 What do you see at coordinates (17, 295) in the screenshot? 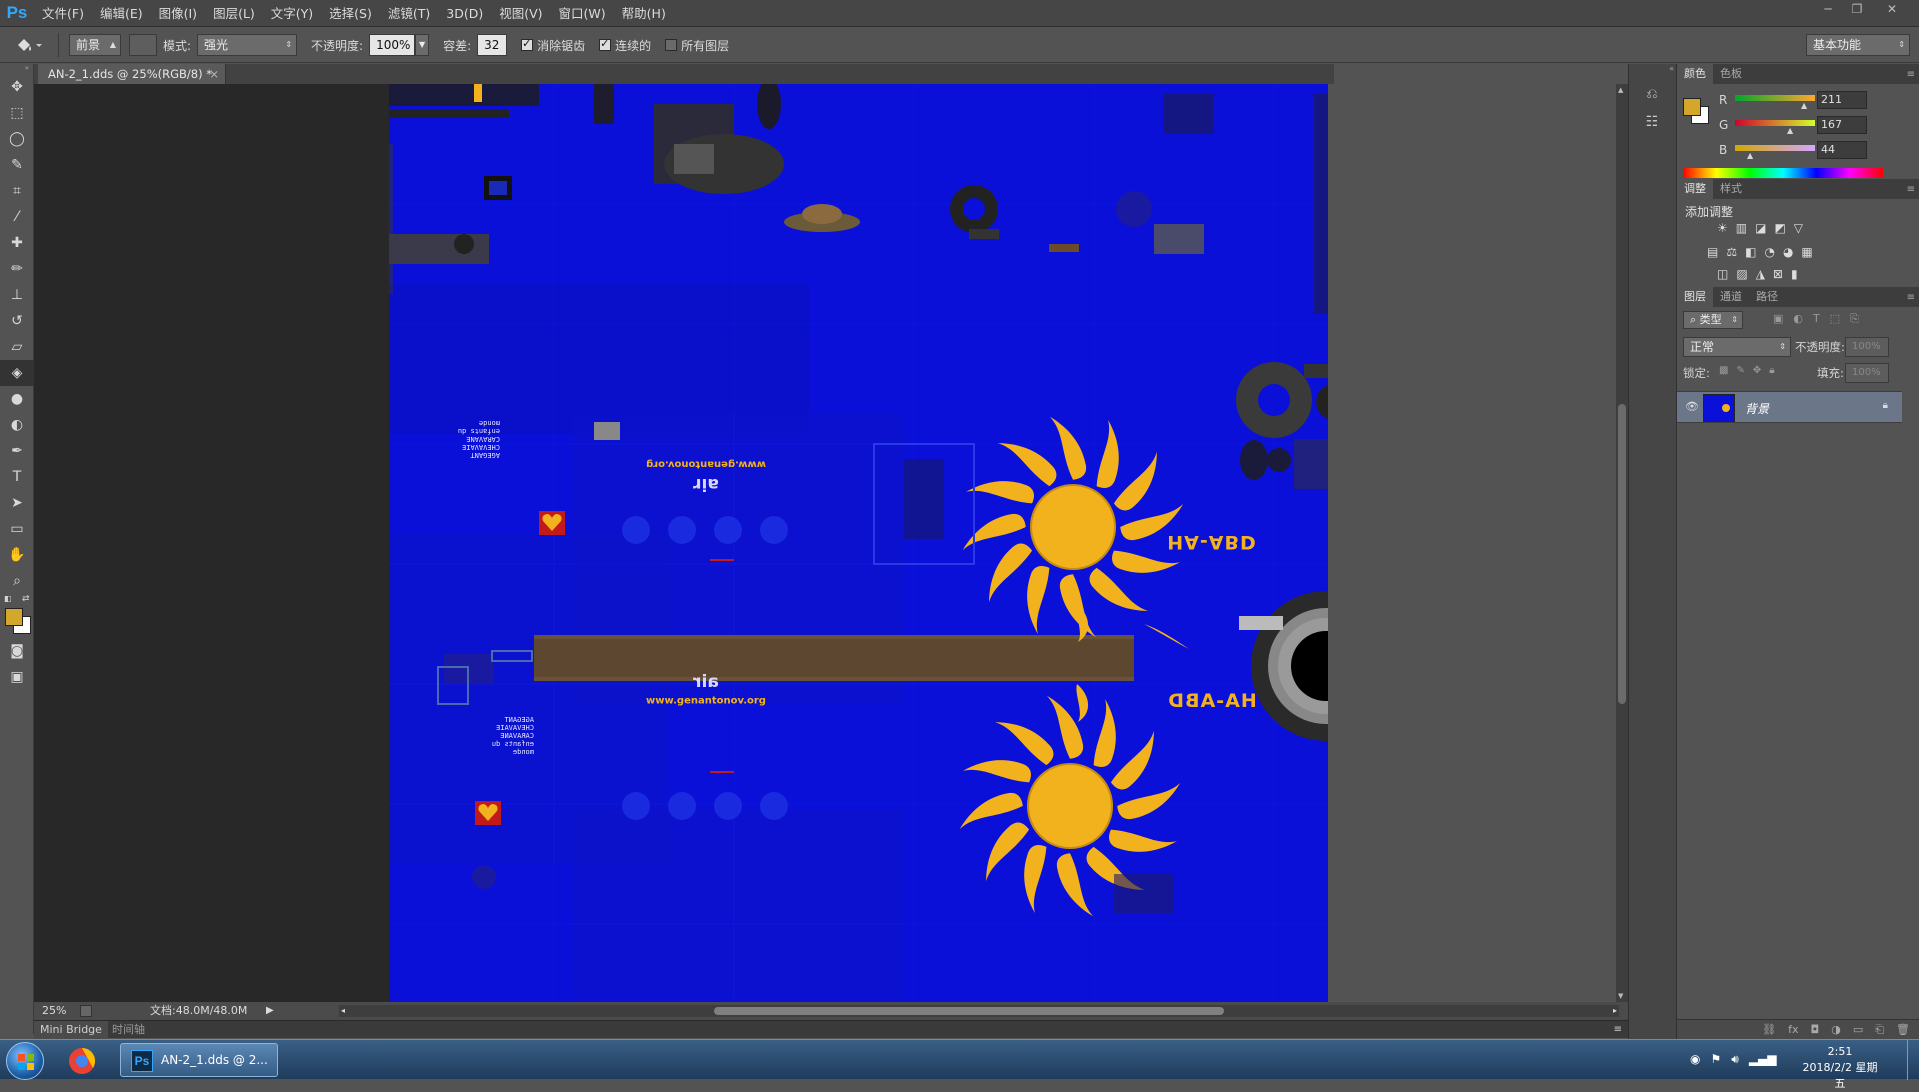
I see `clone-stamp-tool-icon: ⊥` at bounding box center [17, 295].